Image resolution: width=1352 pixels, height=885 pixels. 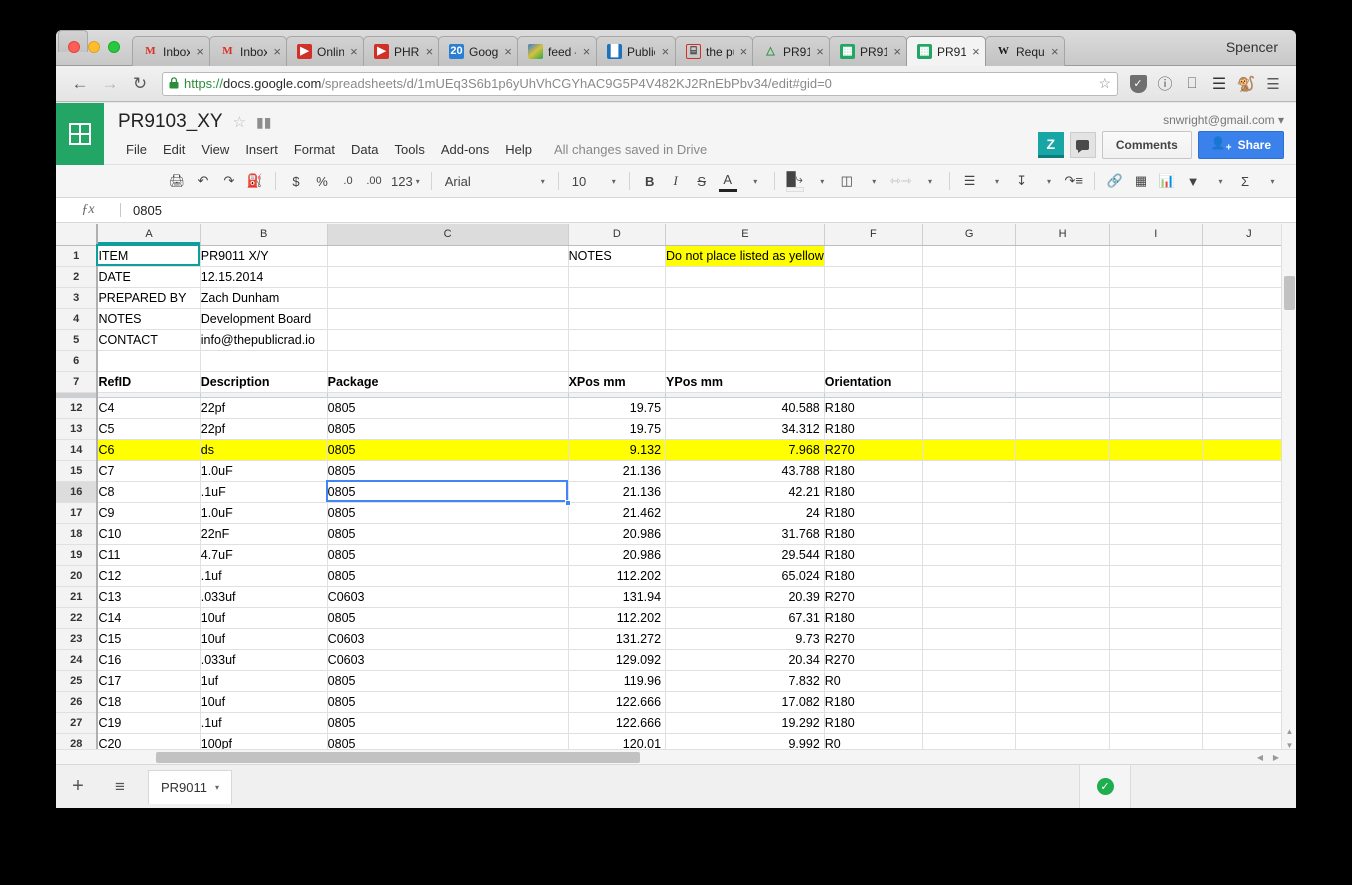 I want to click on cell-F2, so click(x=874, y=277).